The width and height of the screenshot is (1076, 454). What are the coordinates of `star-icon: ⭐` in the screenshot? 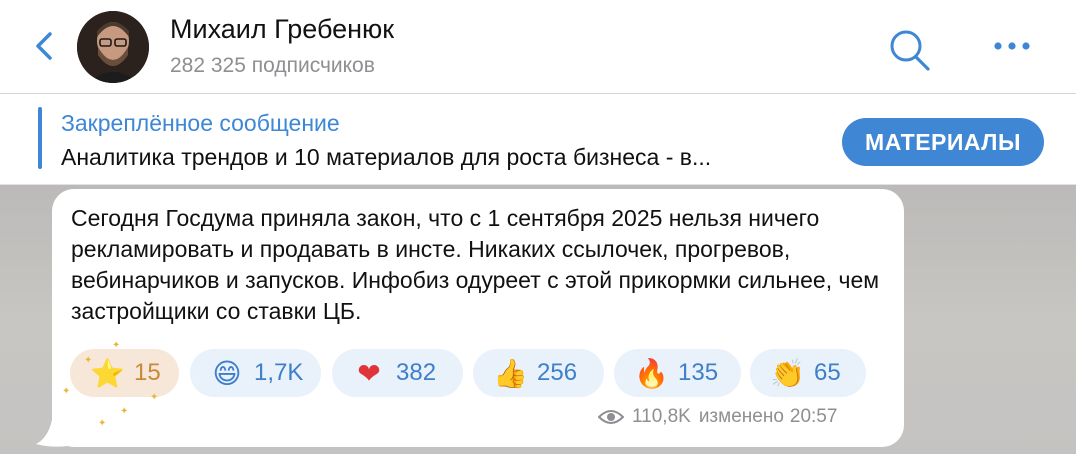 It's located at (107, 373).